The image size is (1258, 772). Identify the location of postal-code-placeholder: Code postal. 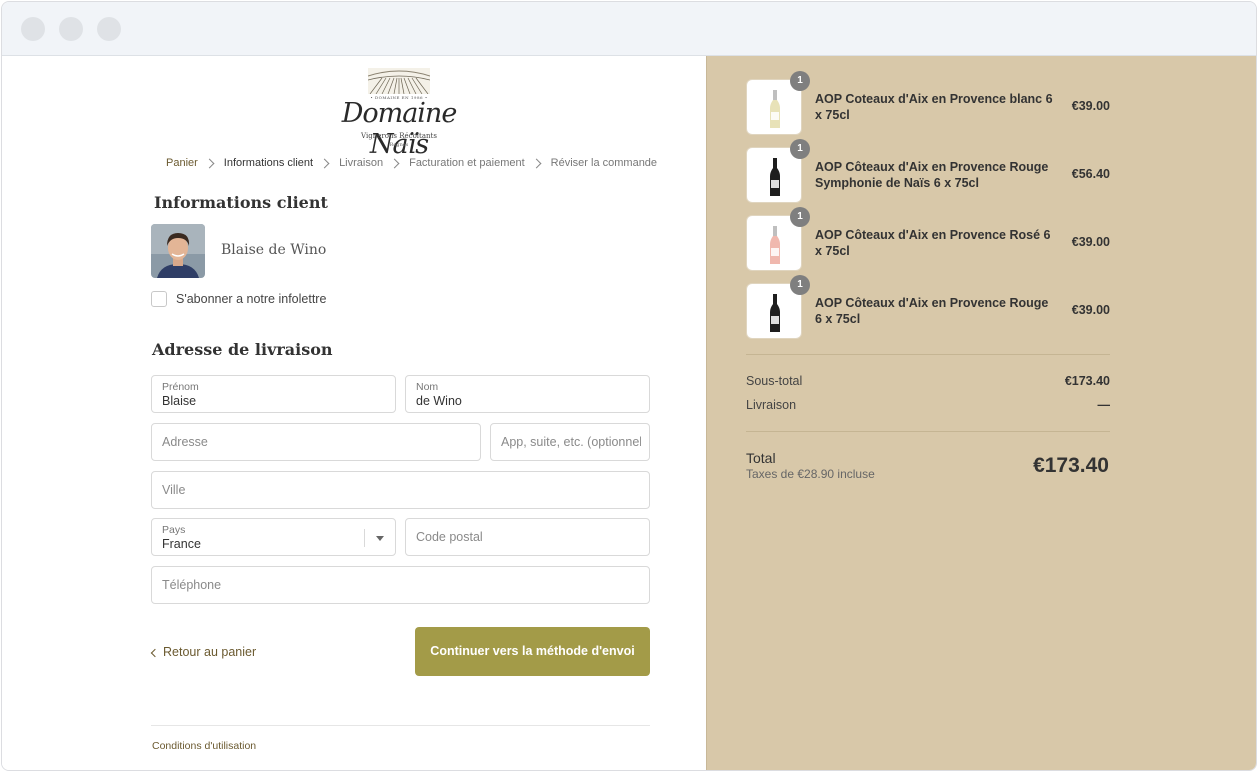
(449, 537).